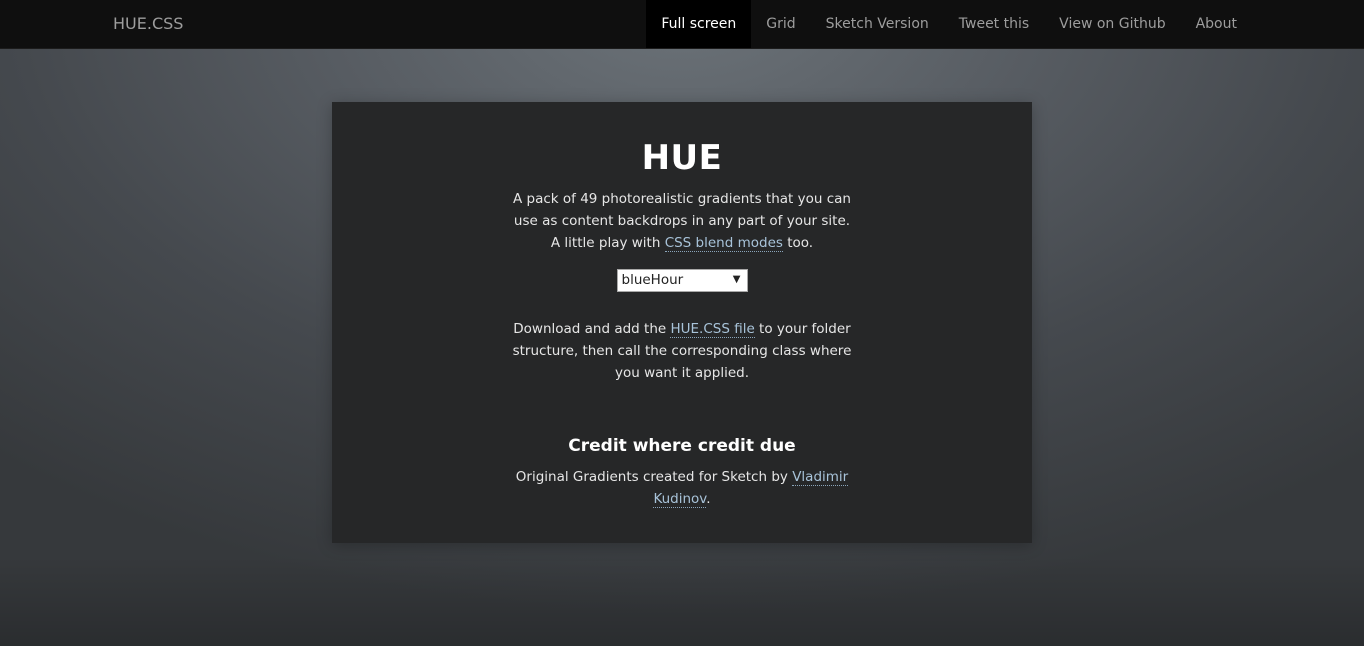  I want to click on page-title: HUE, so click(682, 158).